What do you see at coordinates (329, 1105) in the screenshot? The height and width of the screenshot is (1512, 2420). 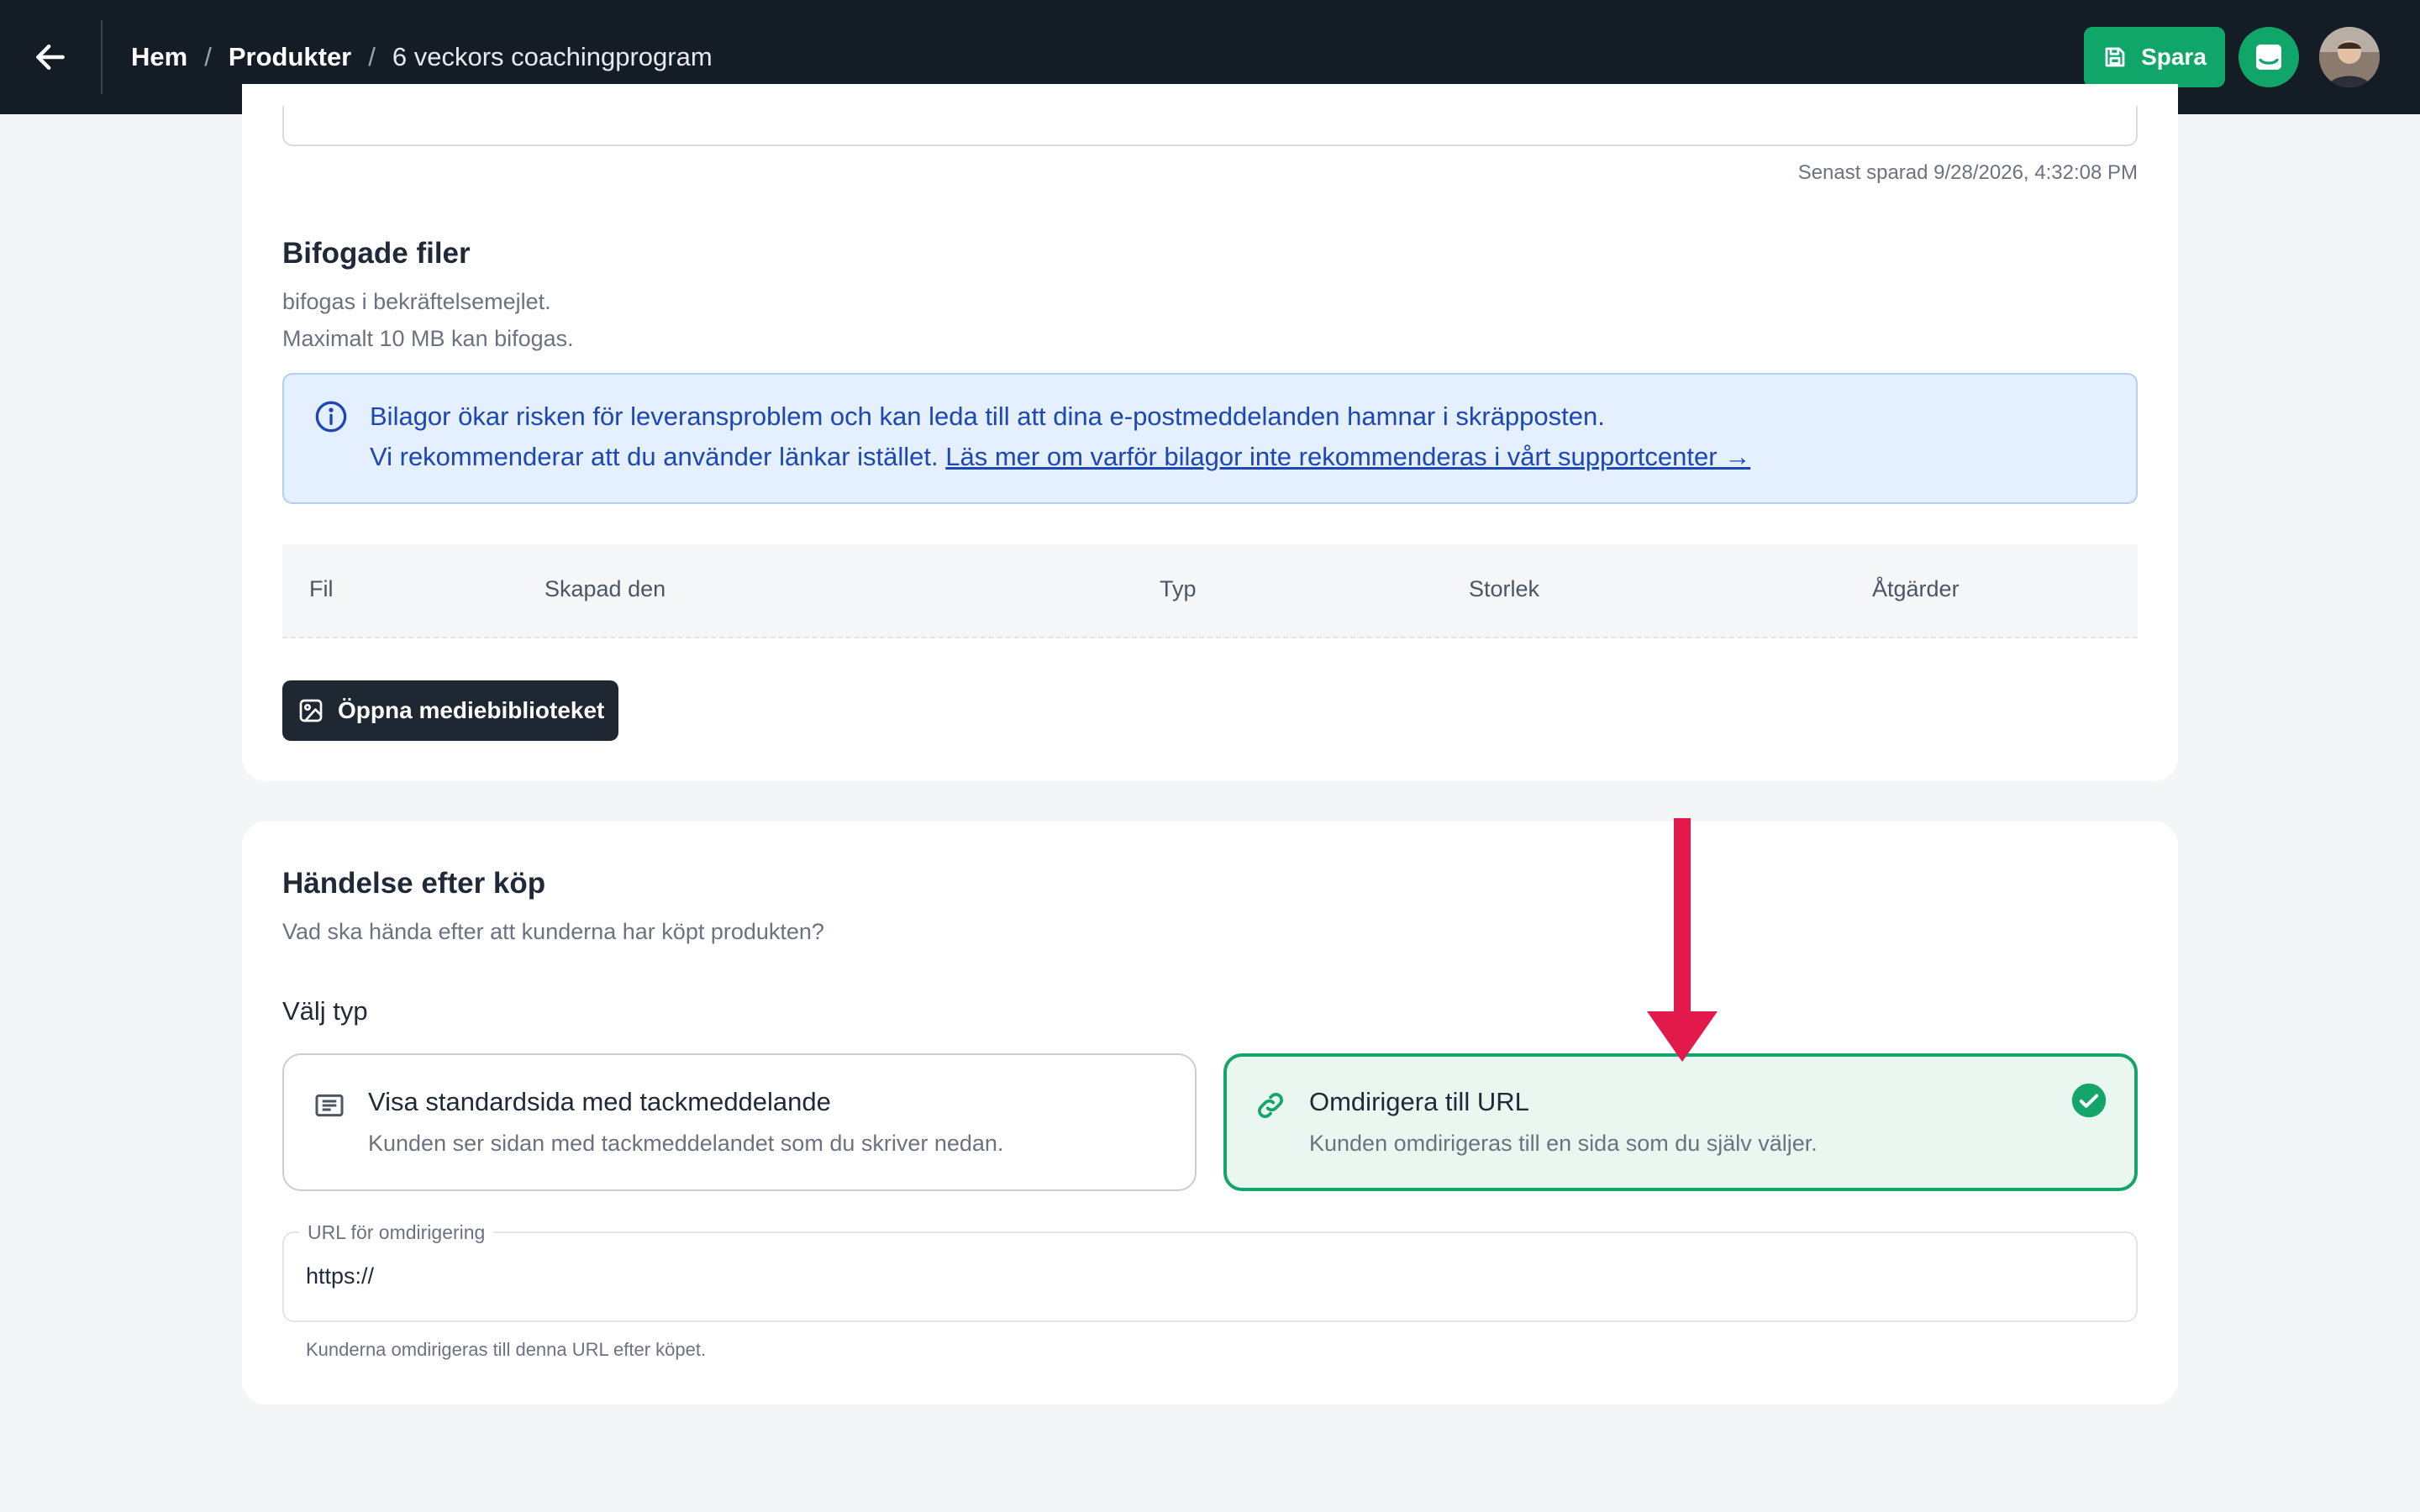 I see `text-page-icon` at bounding box center [329, 1105].